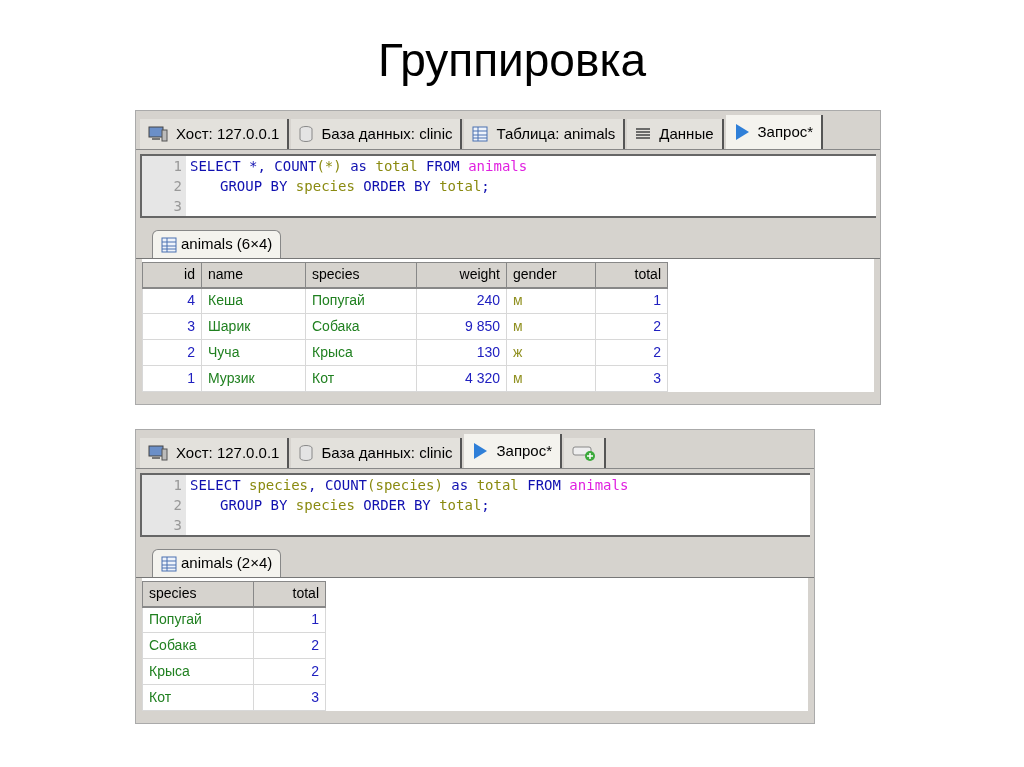  Describe the element at coordinates (253, 275) in the screenshot. I see `column-header: name` at that location.